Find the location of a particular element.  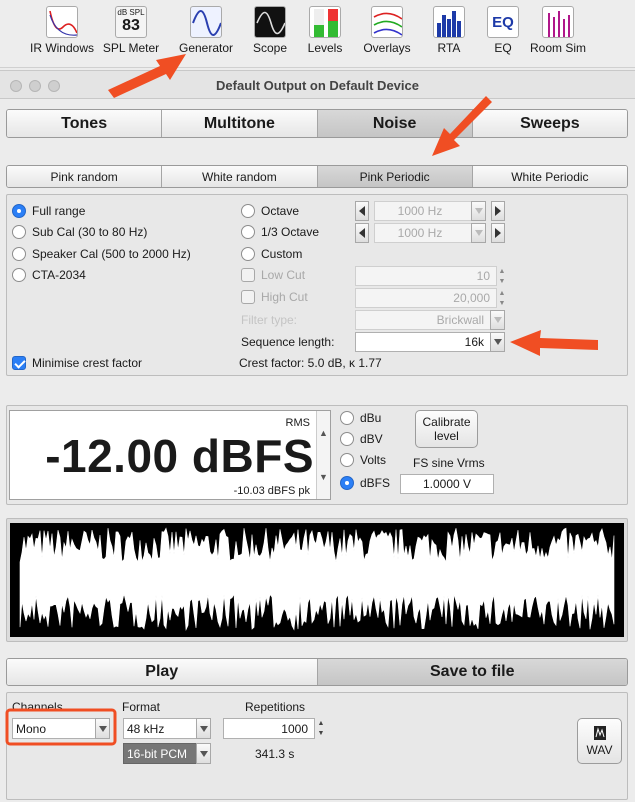

generator-icon is located at coordinates (206, 22).